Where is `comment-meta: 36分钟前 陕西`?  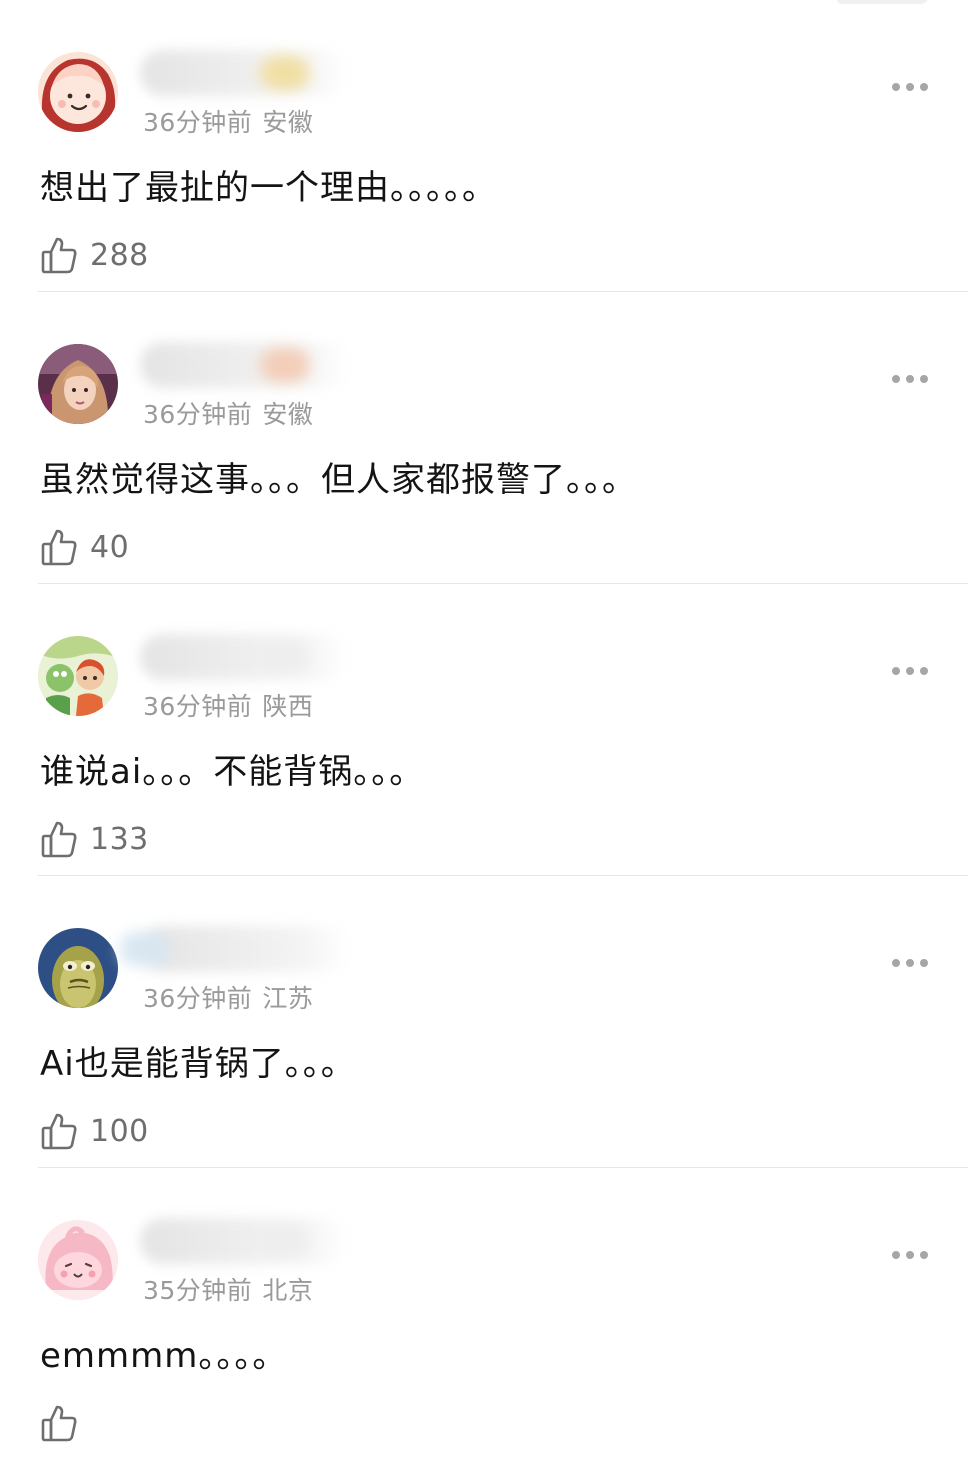
comment-meta: 36分钟前 陕西 is located at coordinates (228, 705).